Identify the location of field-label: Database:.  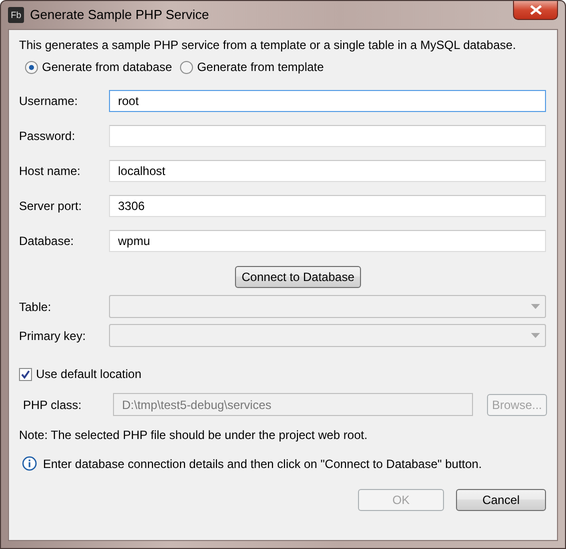
(47, 241).